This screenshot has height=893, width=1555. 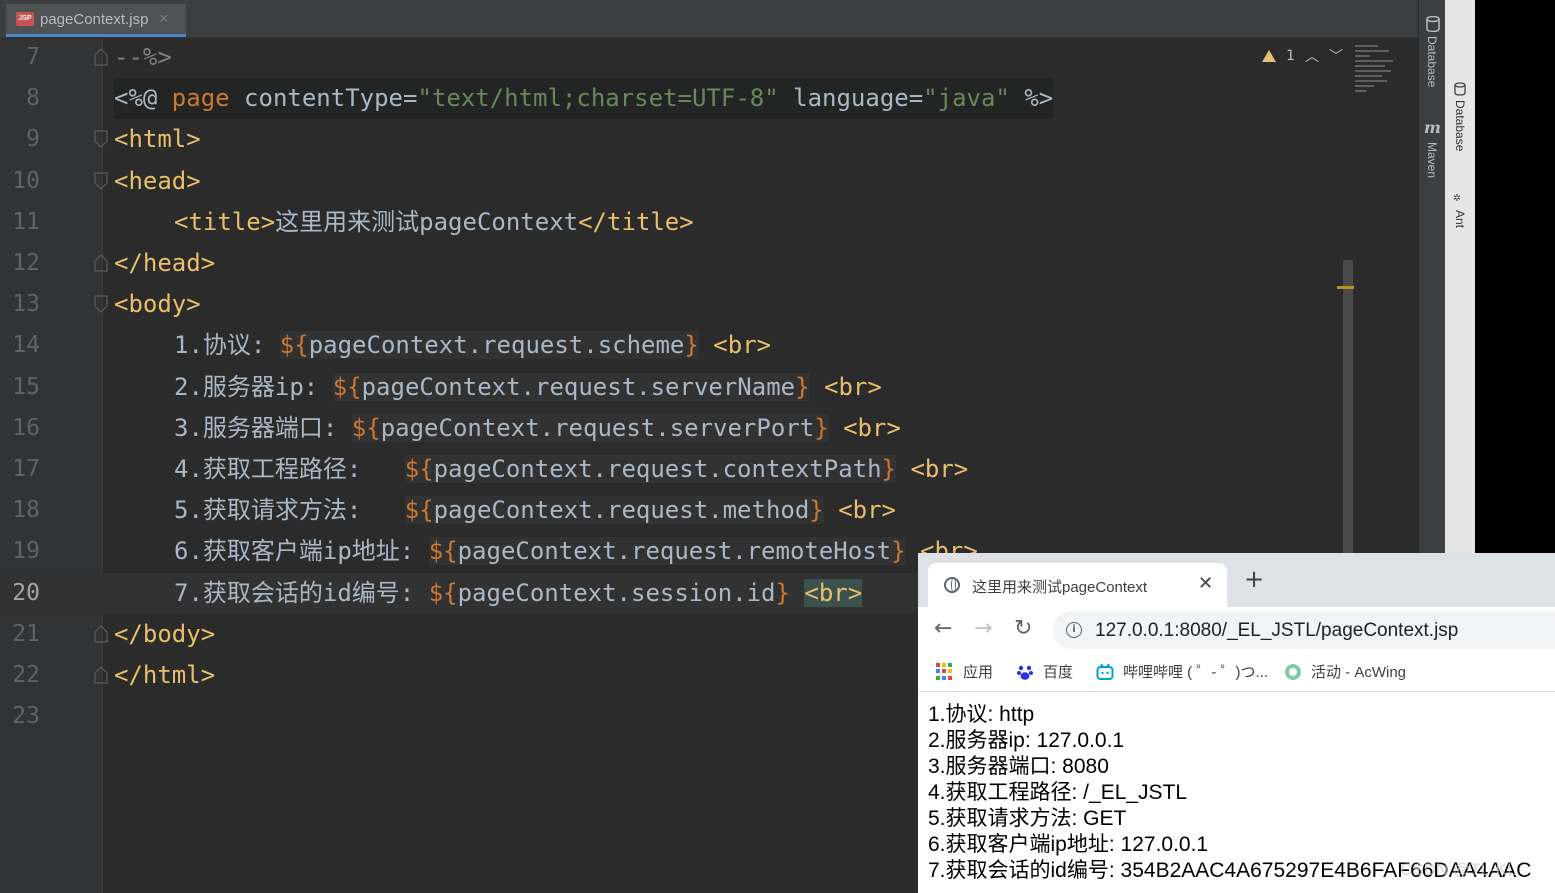 I want to click on line-number: 18, so click(x=26, y=510).